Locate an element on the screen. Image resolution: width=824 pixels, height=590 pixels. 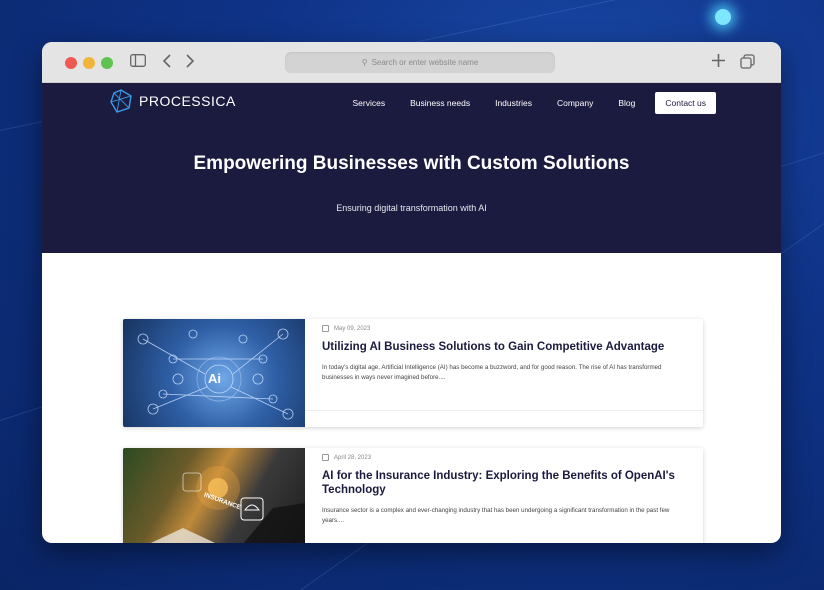
post-thumbnail-ai: Ai is located at coordinates (214, 373).